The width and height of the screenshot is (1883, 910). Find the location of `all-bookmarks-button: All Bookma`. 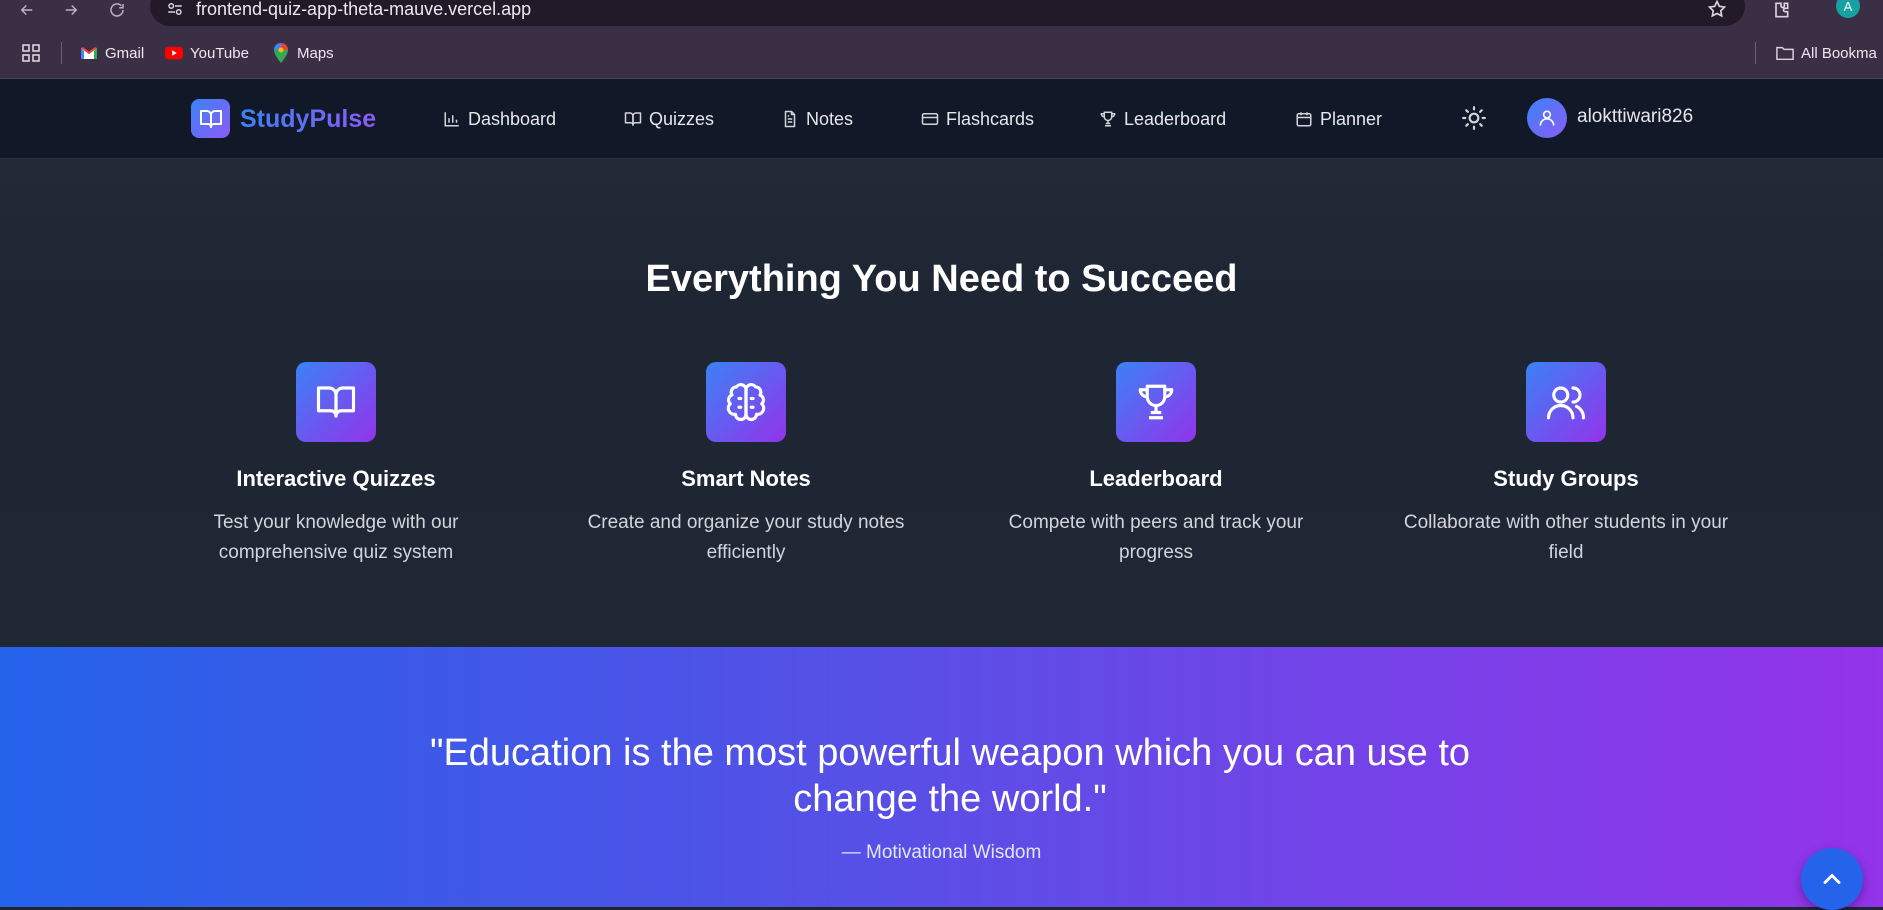

all-bookmarks-button: All Bookma is located at coordinates (1826, 53).